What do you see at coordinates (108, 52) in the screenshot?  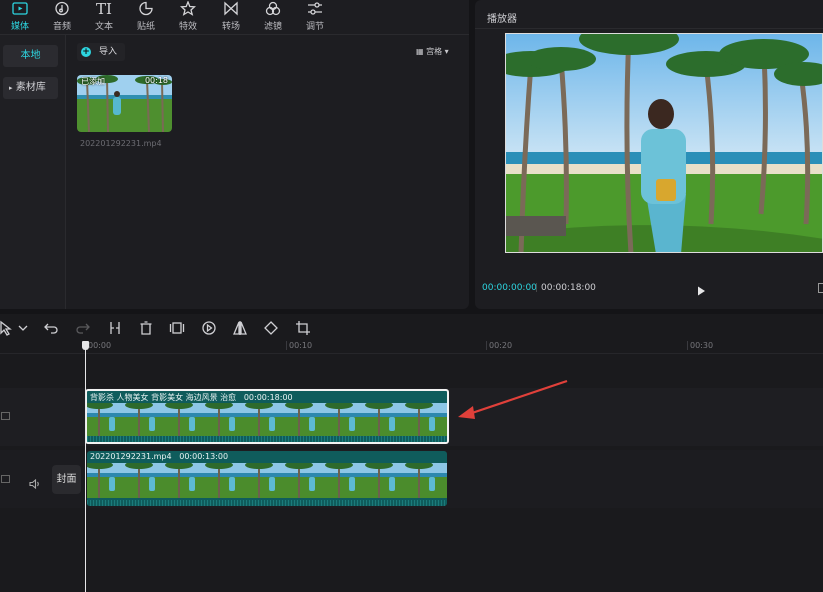 I see `import-label: 导入` at bounding box center [108, 52].